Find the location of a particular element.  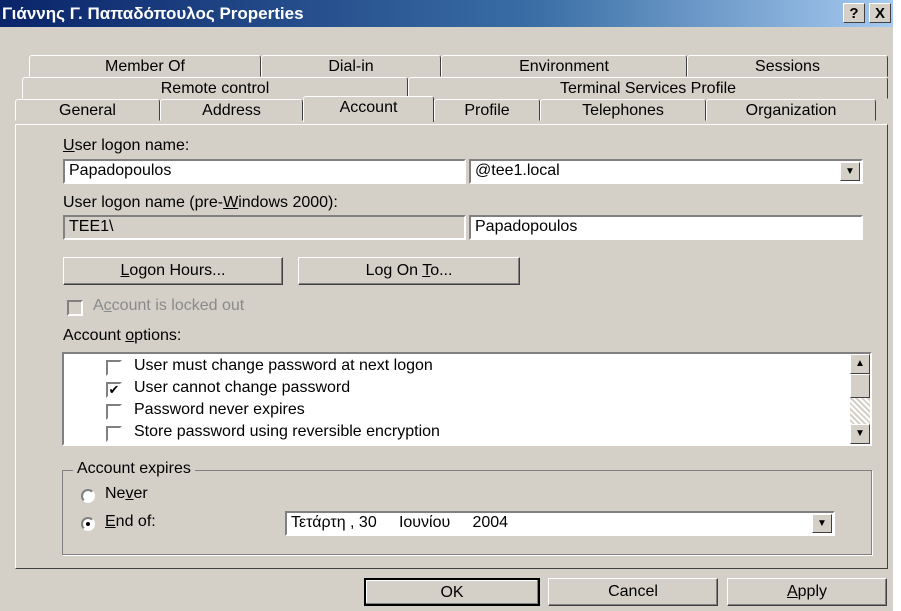

option-label: User must change password at next logon is located at coordinates (283, 365).